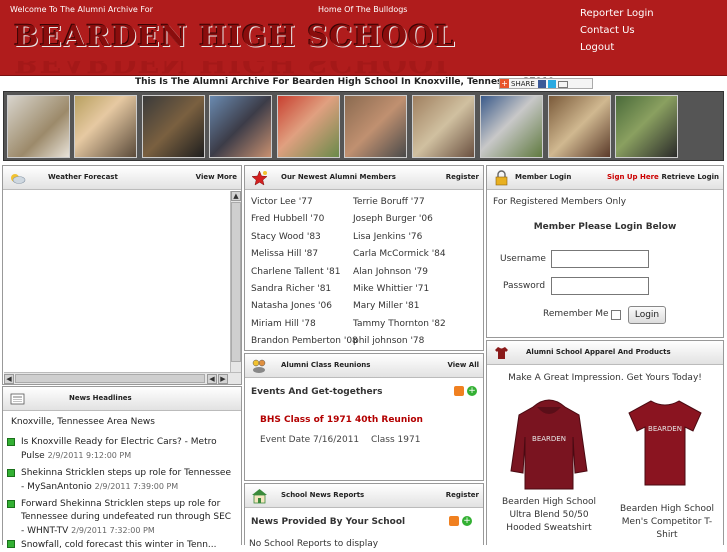 Image resolution: width=727 pixels, height=552 pixels. What do you see at coordinates (326, 365) in the screenshot?
I see `reunions-title: Alumni Class Reunions` at bounding box center [326, 365].